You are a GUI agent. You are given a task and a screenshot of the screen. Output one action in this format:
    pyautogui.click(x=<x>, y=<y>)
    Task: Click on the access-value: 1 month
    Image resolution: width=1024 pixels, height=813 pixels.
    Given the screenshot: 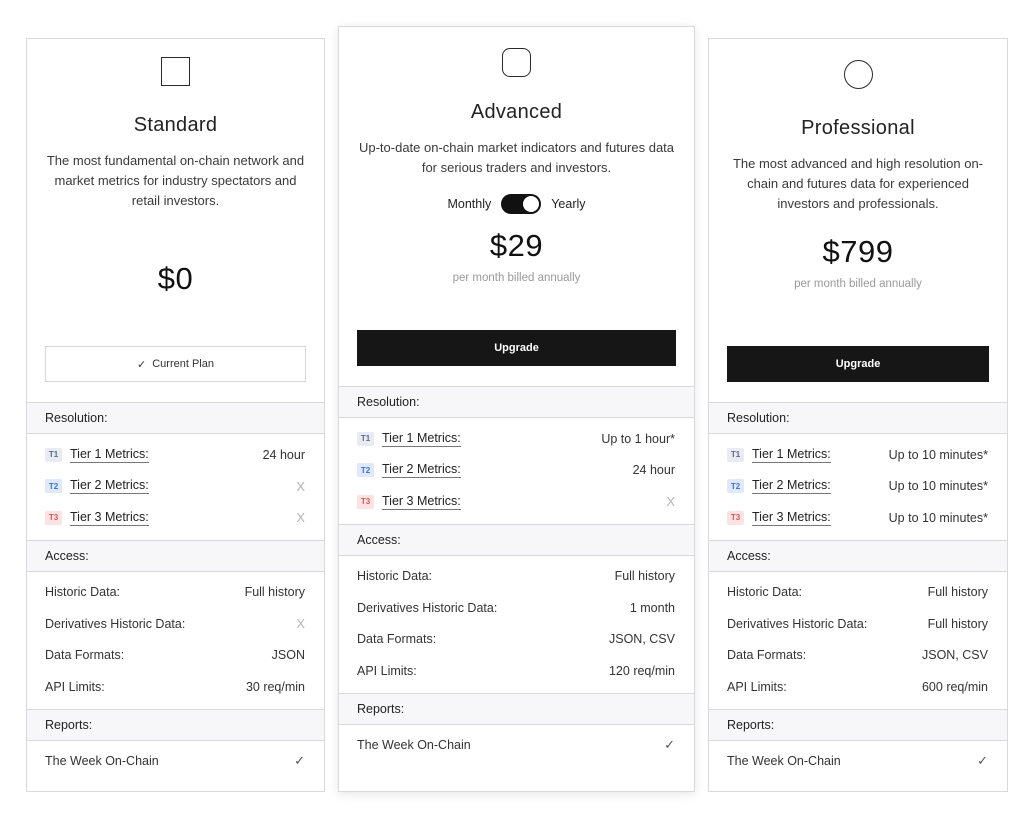 What is the action you would take?
    pyautogui.click(x=652, y=607)
    